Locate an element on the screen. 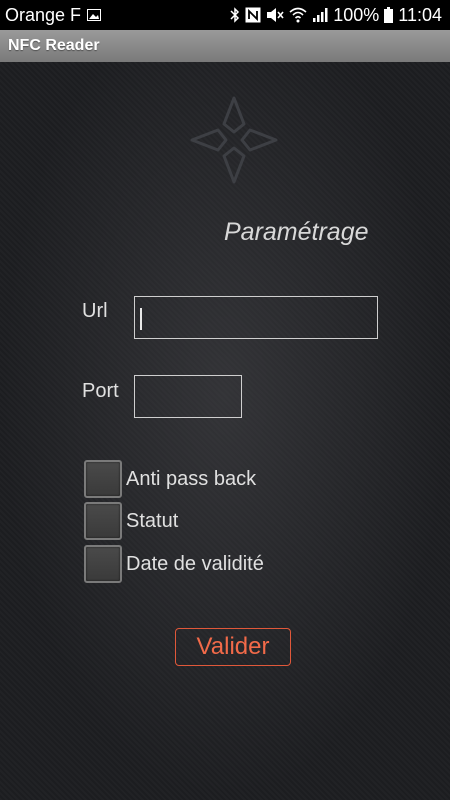 This screenshot has height=800, width=450. image-icon is located at coordinates (94, 15).